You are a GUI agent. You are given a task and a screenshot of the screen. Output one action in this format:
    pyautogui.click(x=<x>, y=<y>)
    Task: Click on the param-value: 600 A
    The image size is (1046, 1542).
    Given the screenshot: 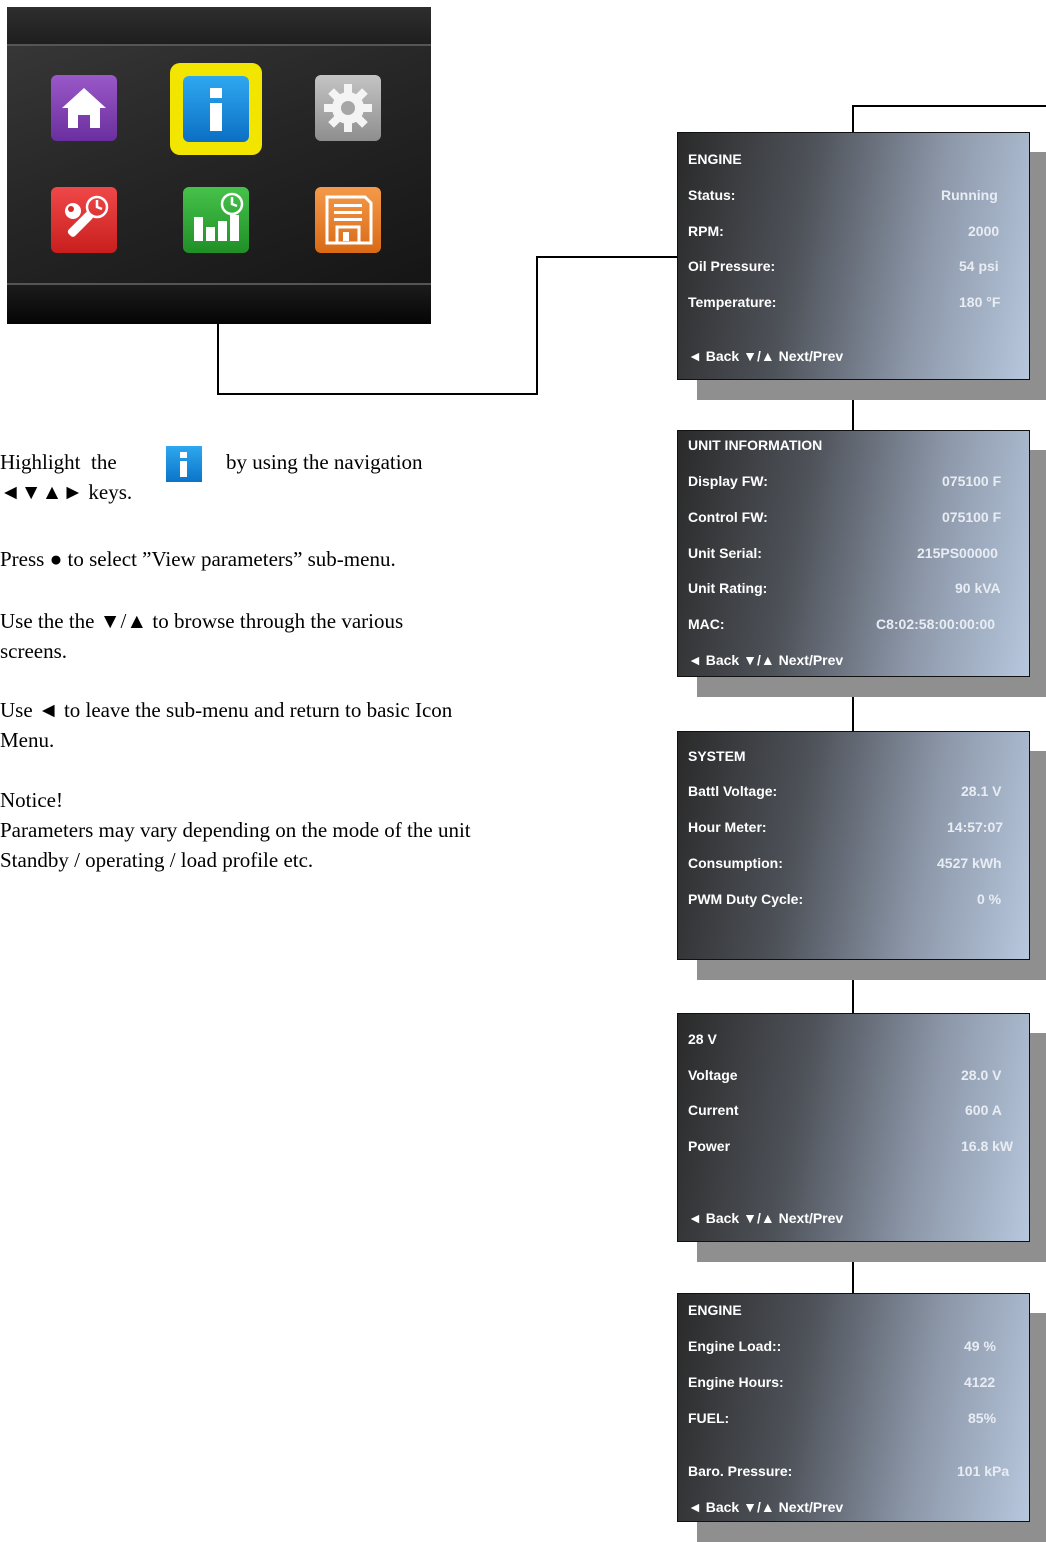 What is the action you would take?
    pyautogui.click(x=983, y=1110)
    